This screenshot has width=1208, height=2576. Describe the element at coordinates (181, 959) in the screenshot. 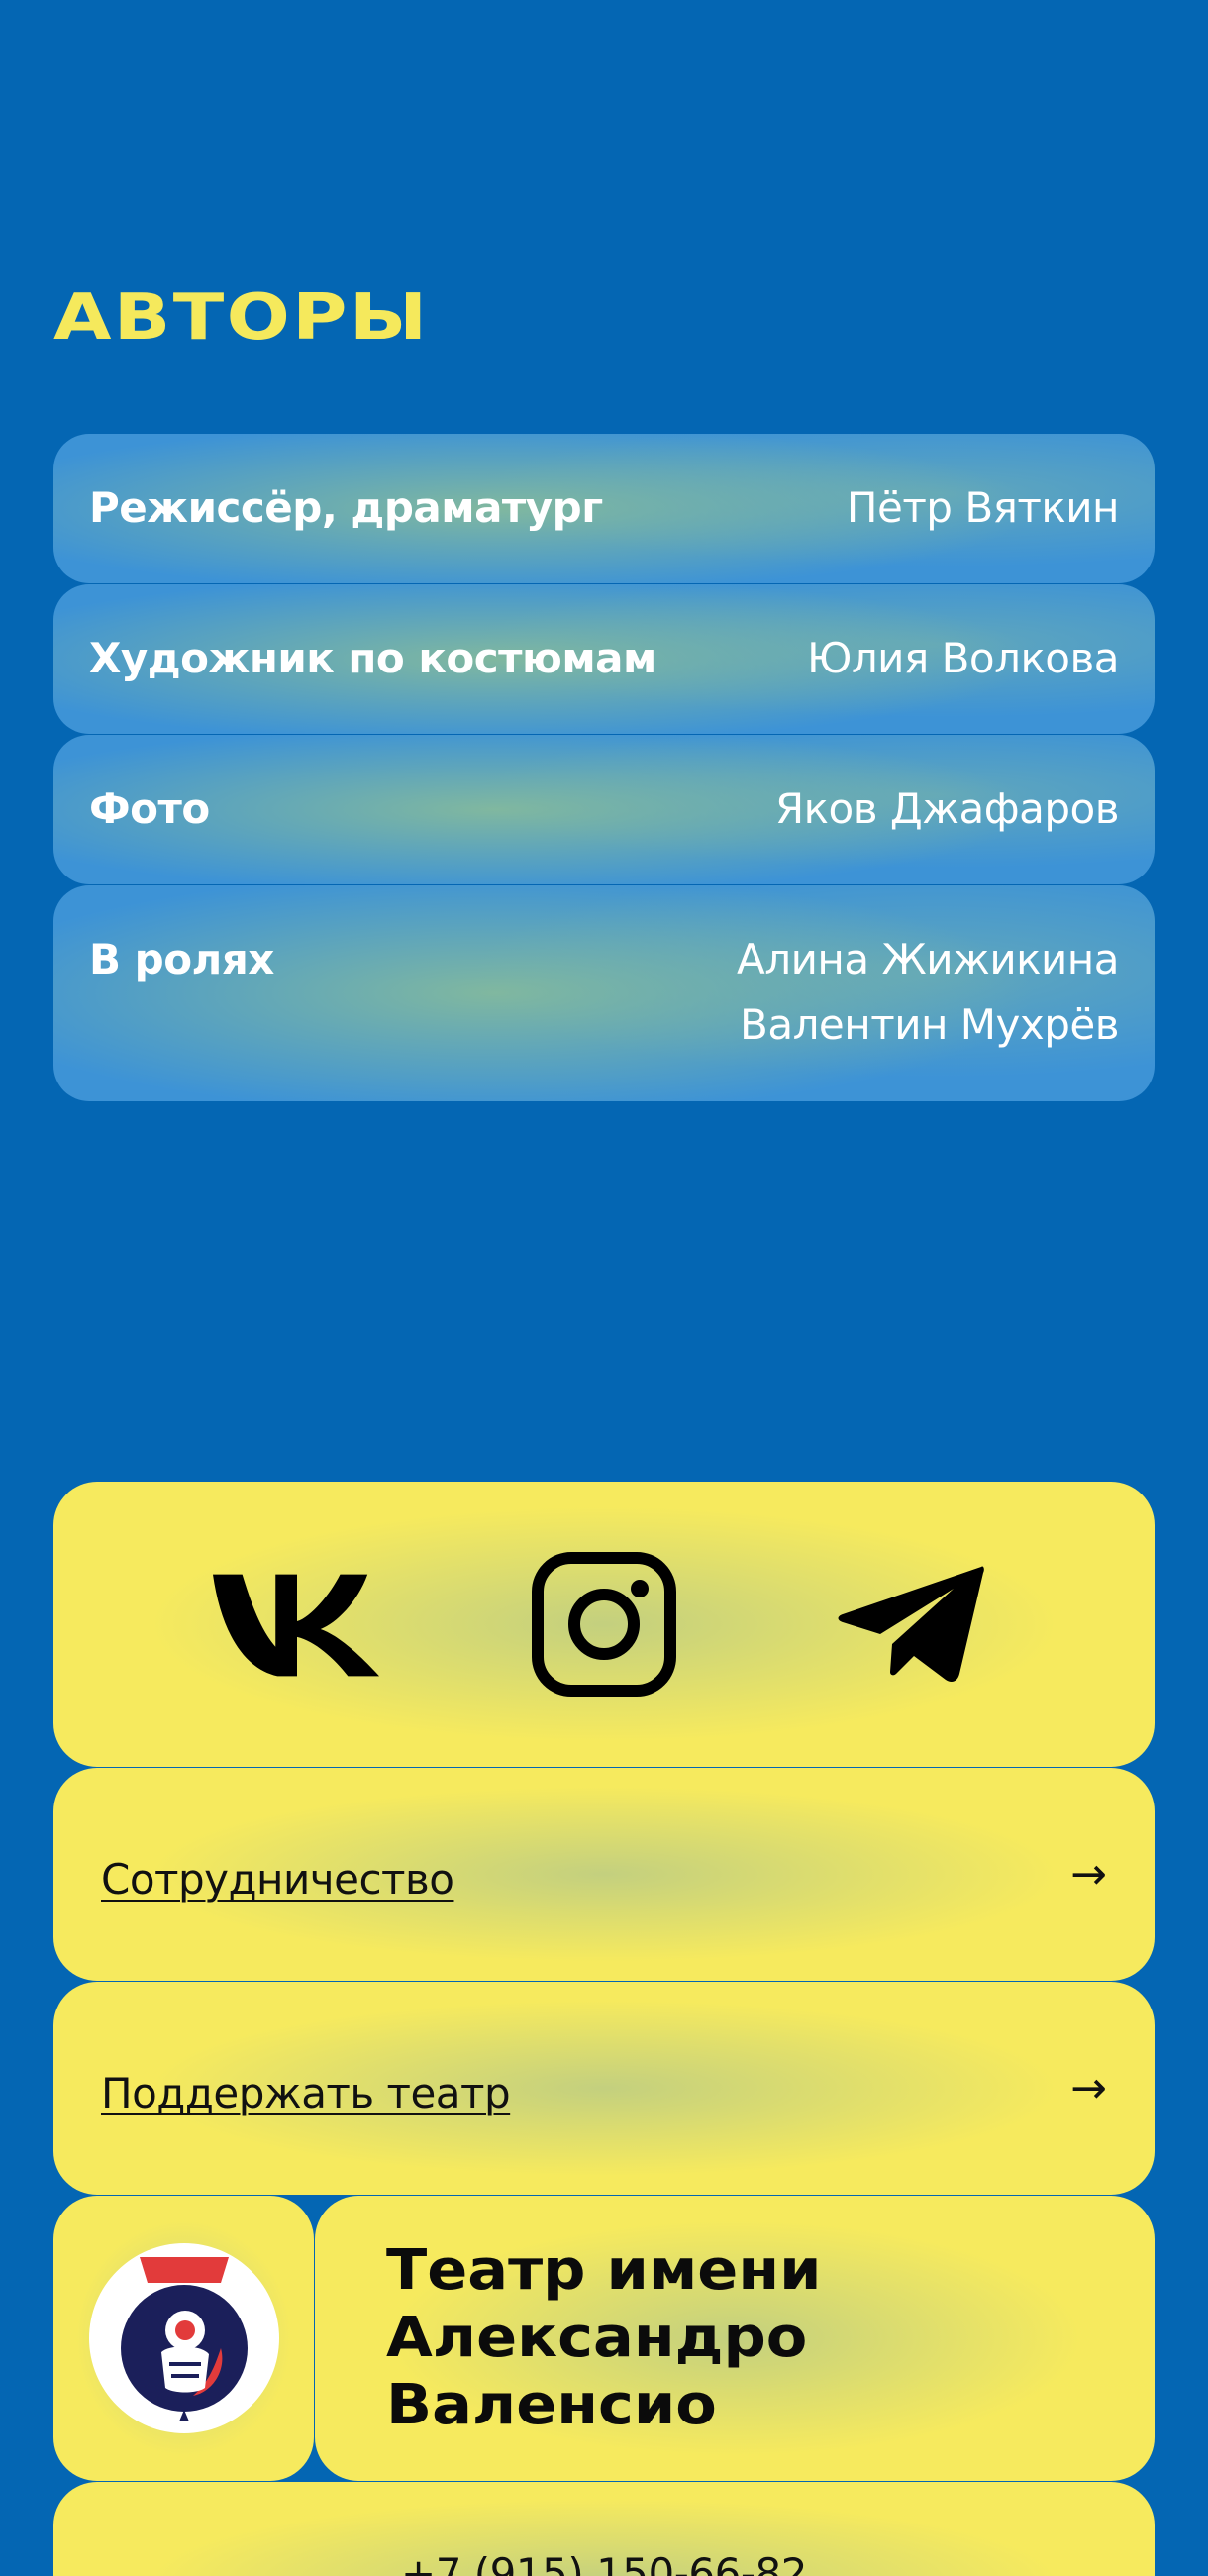

I see `credit-role: В ролях` at that location.